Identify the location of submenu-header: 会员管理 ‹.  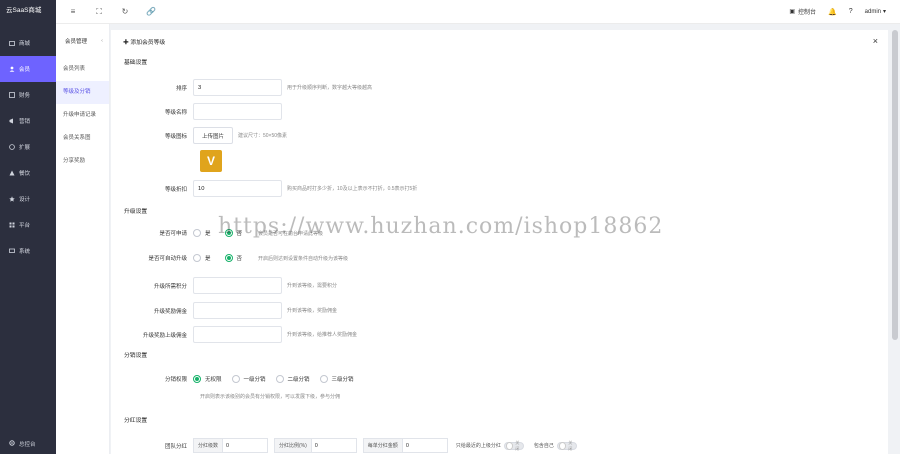
(82, 41).